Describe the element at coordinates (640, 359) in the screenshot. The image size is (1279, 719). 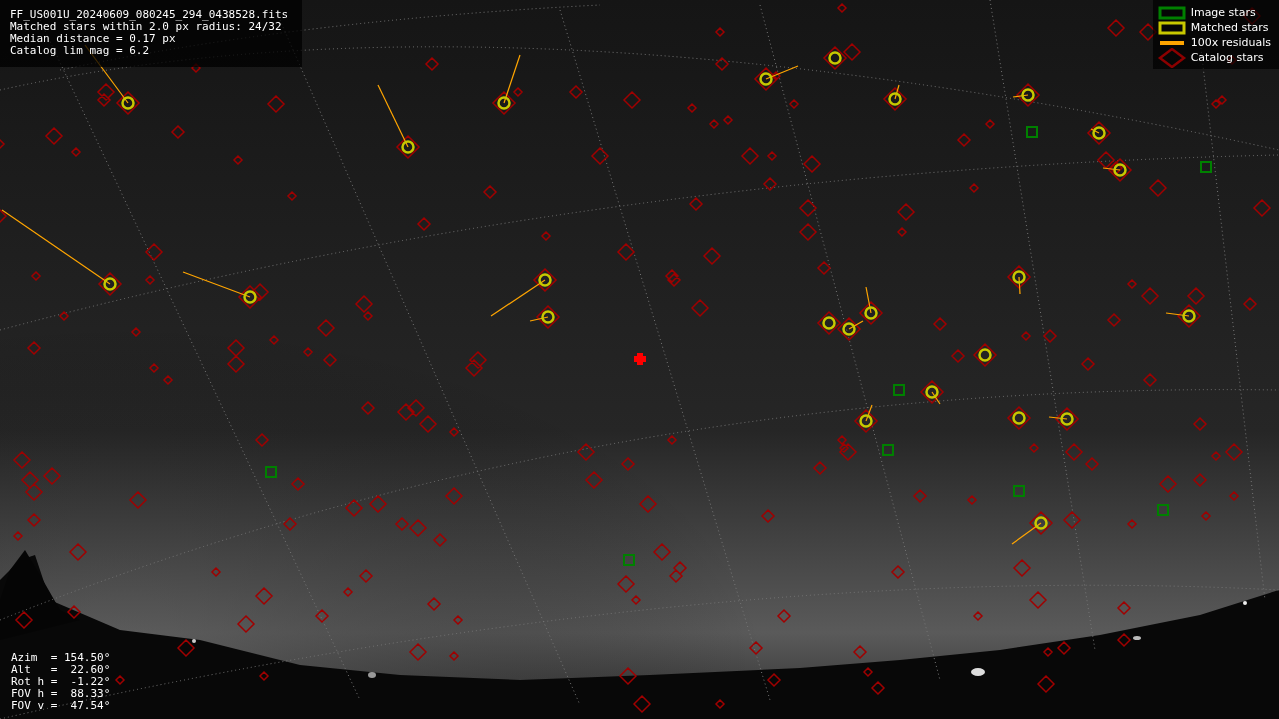
I see `center-cross-icon` at that location.